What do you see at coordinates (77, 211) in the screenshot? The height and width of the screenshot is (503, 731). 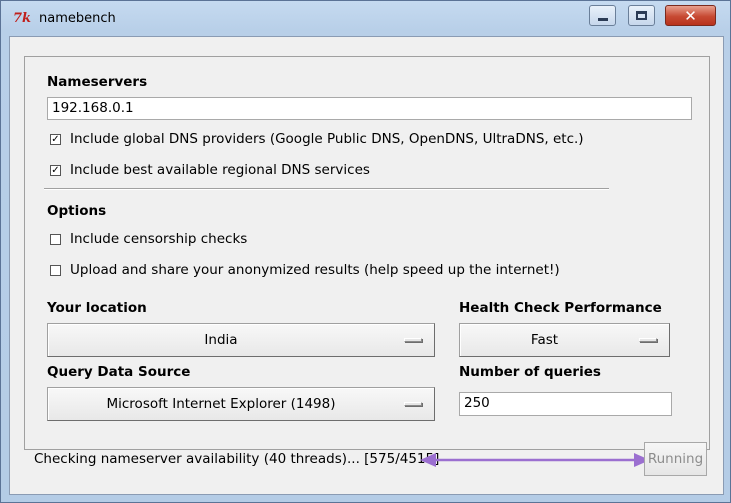 I see `options-heading: Options` at bounding box center [77, 211].